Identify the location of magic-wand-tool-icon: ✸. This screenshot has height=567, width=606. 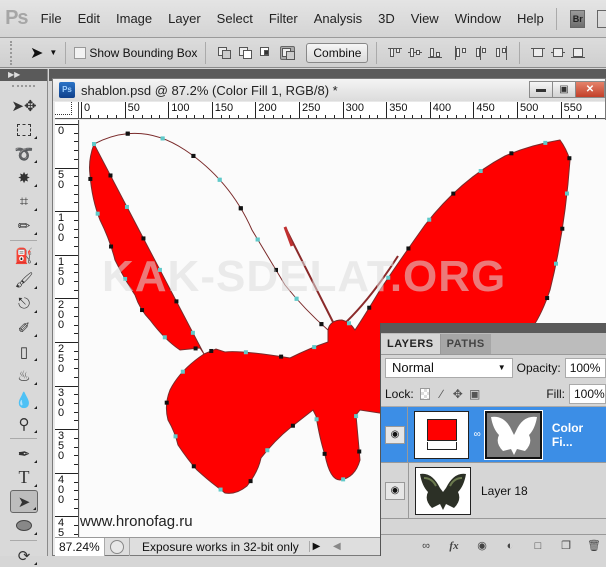
(24, 177).